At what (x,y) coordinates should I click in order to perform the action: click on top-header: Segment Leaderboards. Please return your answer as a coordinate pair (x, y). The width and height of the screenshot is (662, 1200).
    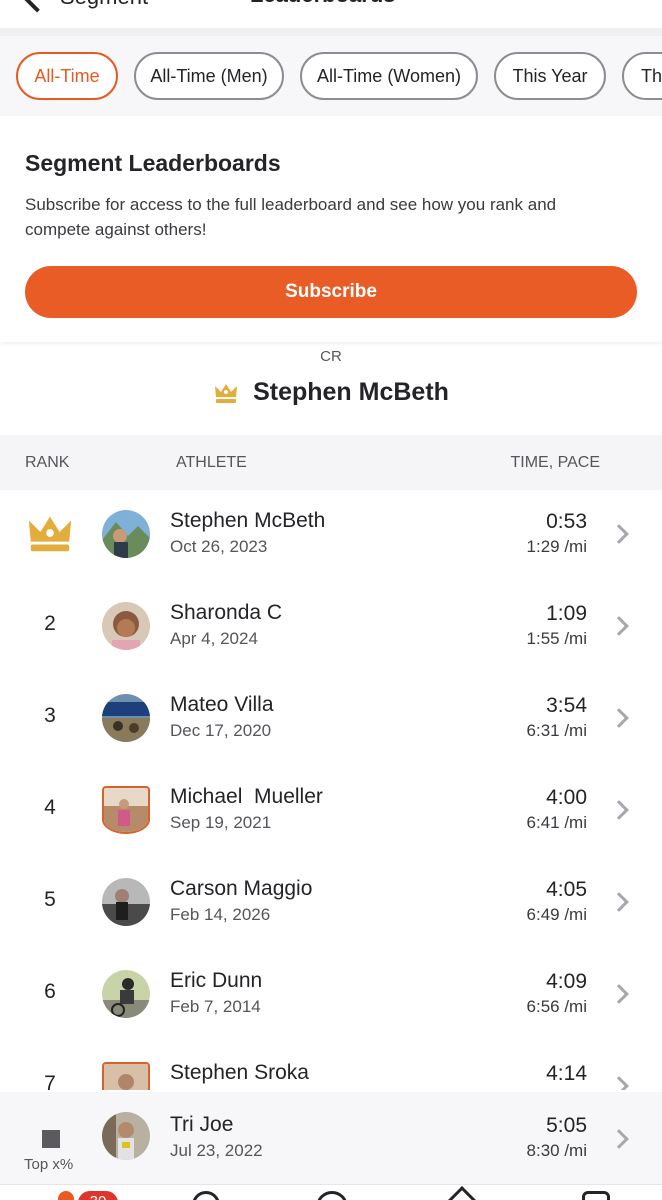
    Looking at the image, I should click on (331, 14).